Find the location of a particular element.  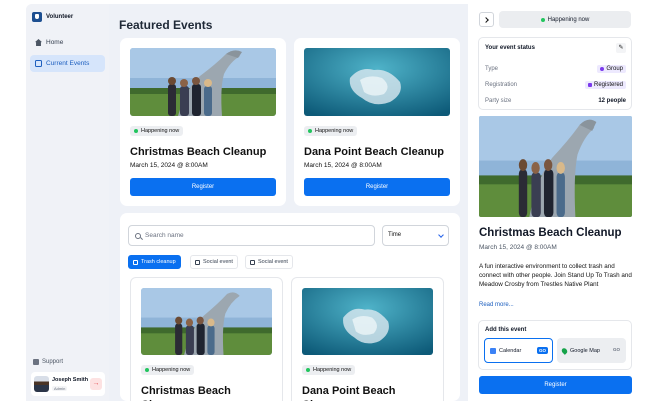

add-event-heading: Add this event is located at coordinates (506, 330).